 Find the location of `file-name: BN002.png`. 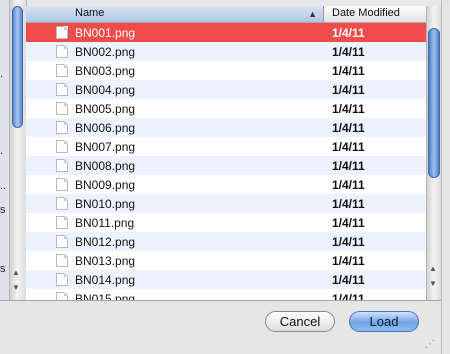

file-name: BN002.png is located at coordinates (105, 52).